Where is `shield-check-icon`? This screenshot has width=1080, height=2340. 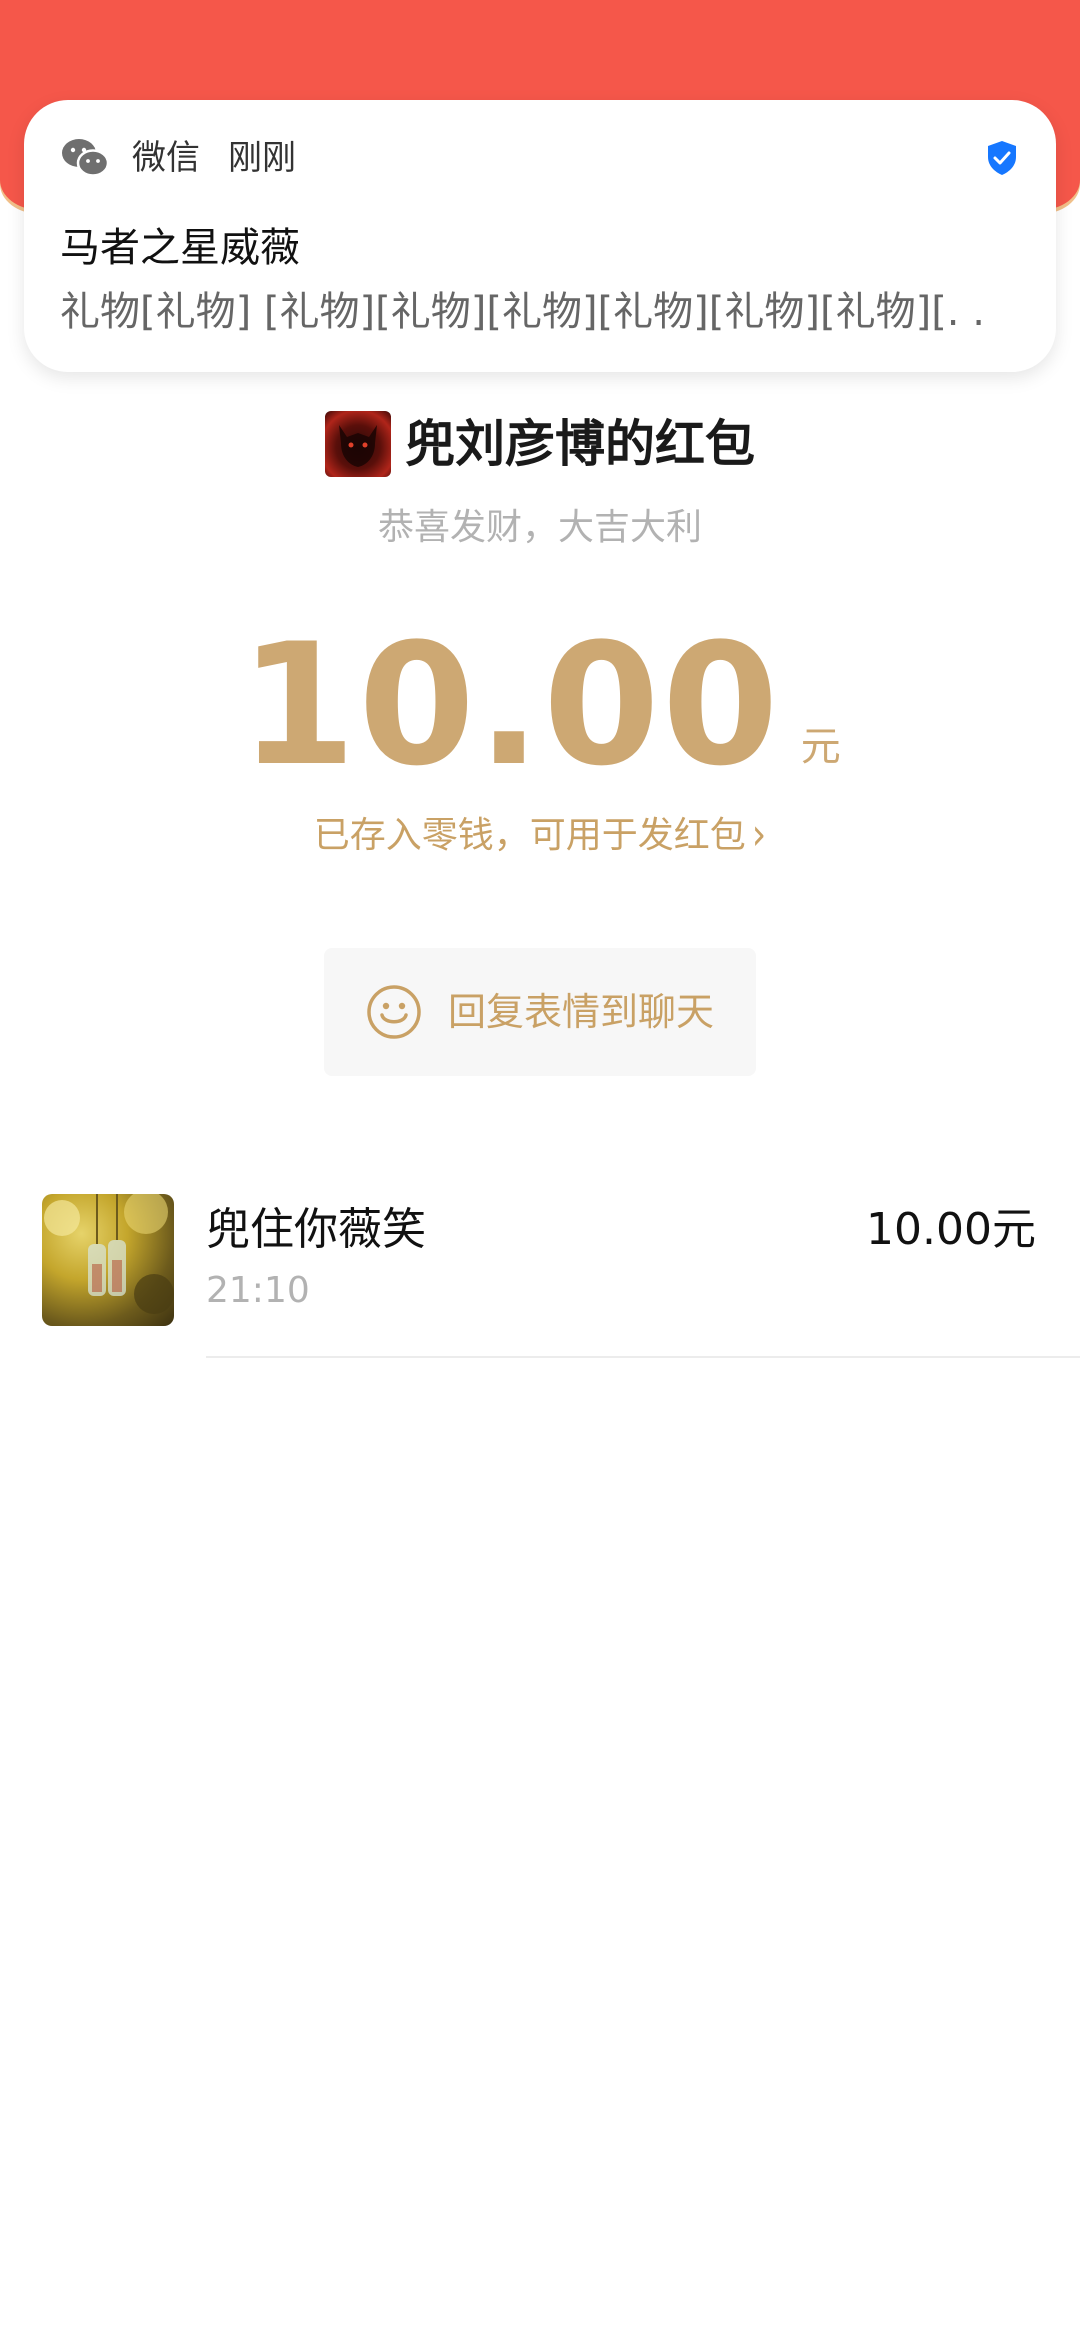 shield-check-icon is located at coordinates (1002, 158).